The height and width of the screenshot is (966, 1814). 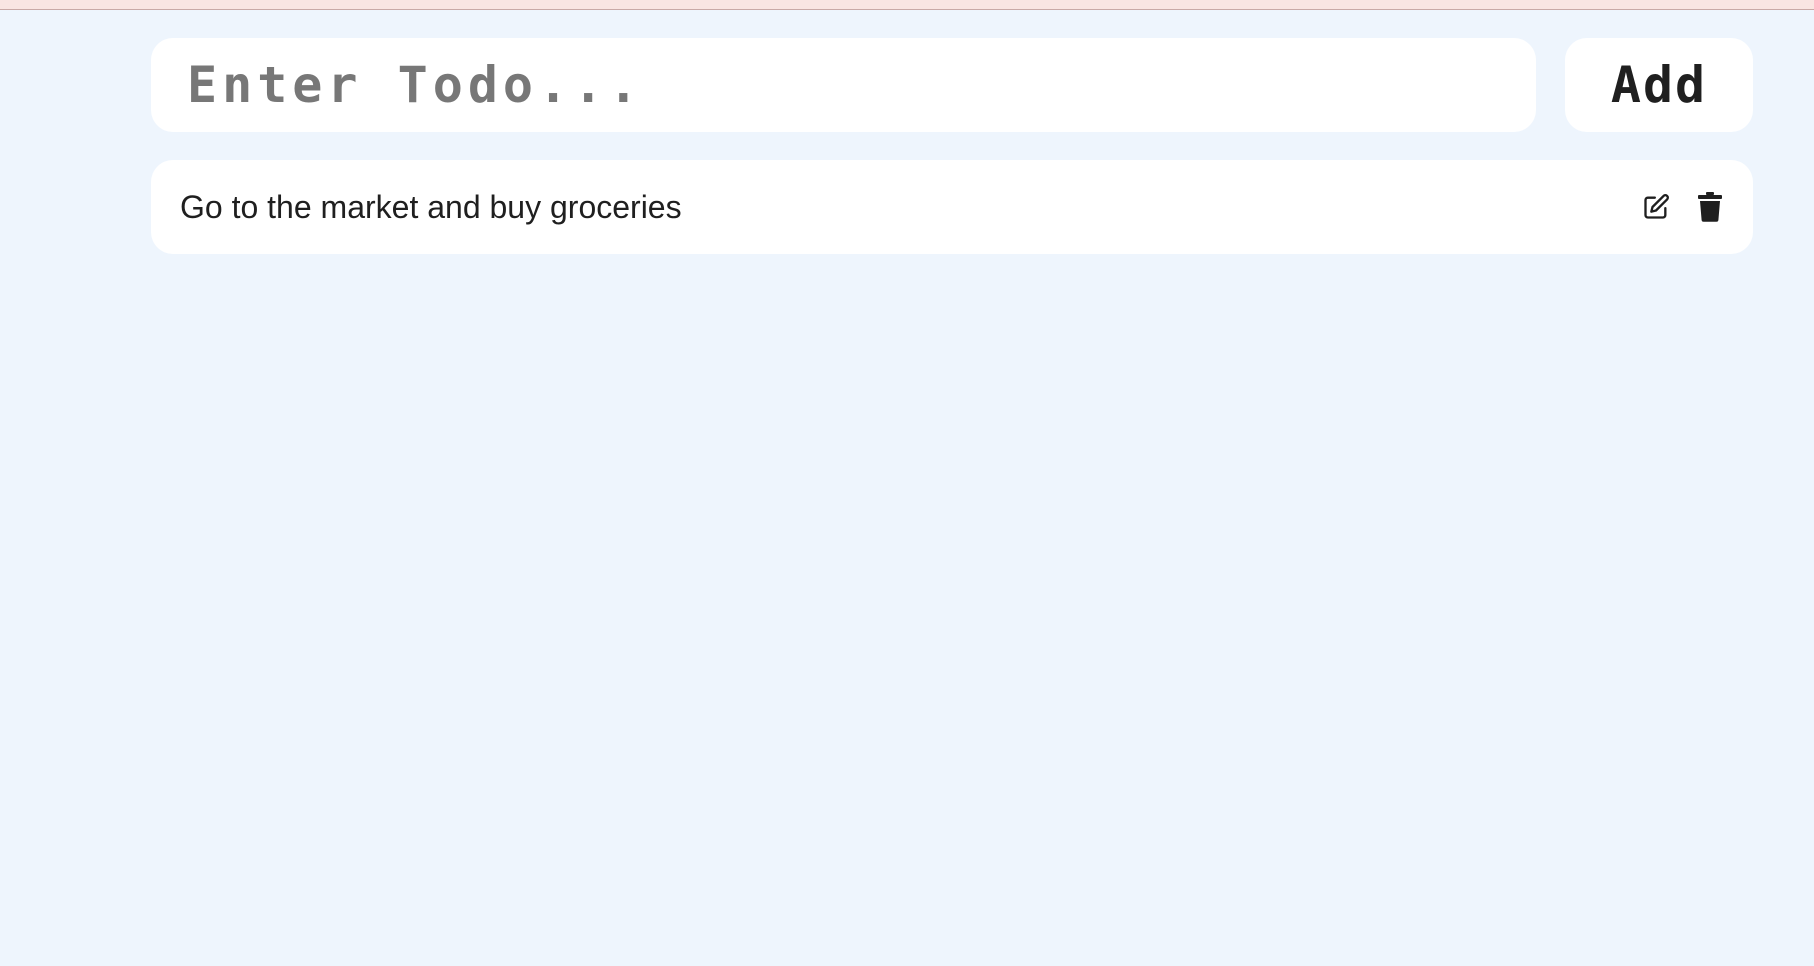 What do you see at coordinates (860, 85) in the screenshot?
I see `todo-input` at bounding box center [860, 85].